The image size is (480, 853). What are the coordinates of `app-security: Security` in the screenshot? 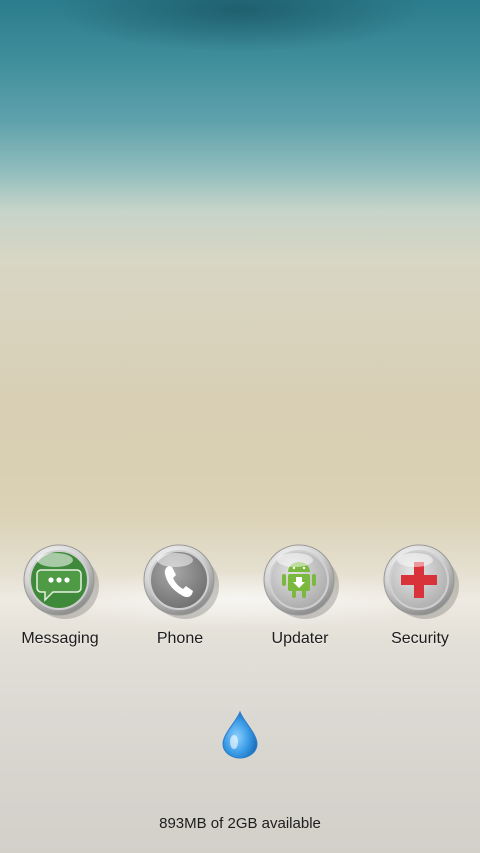 It's located at (420, 599).